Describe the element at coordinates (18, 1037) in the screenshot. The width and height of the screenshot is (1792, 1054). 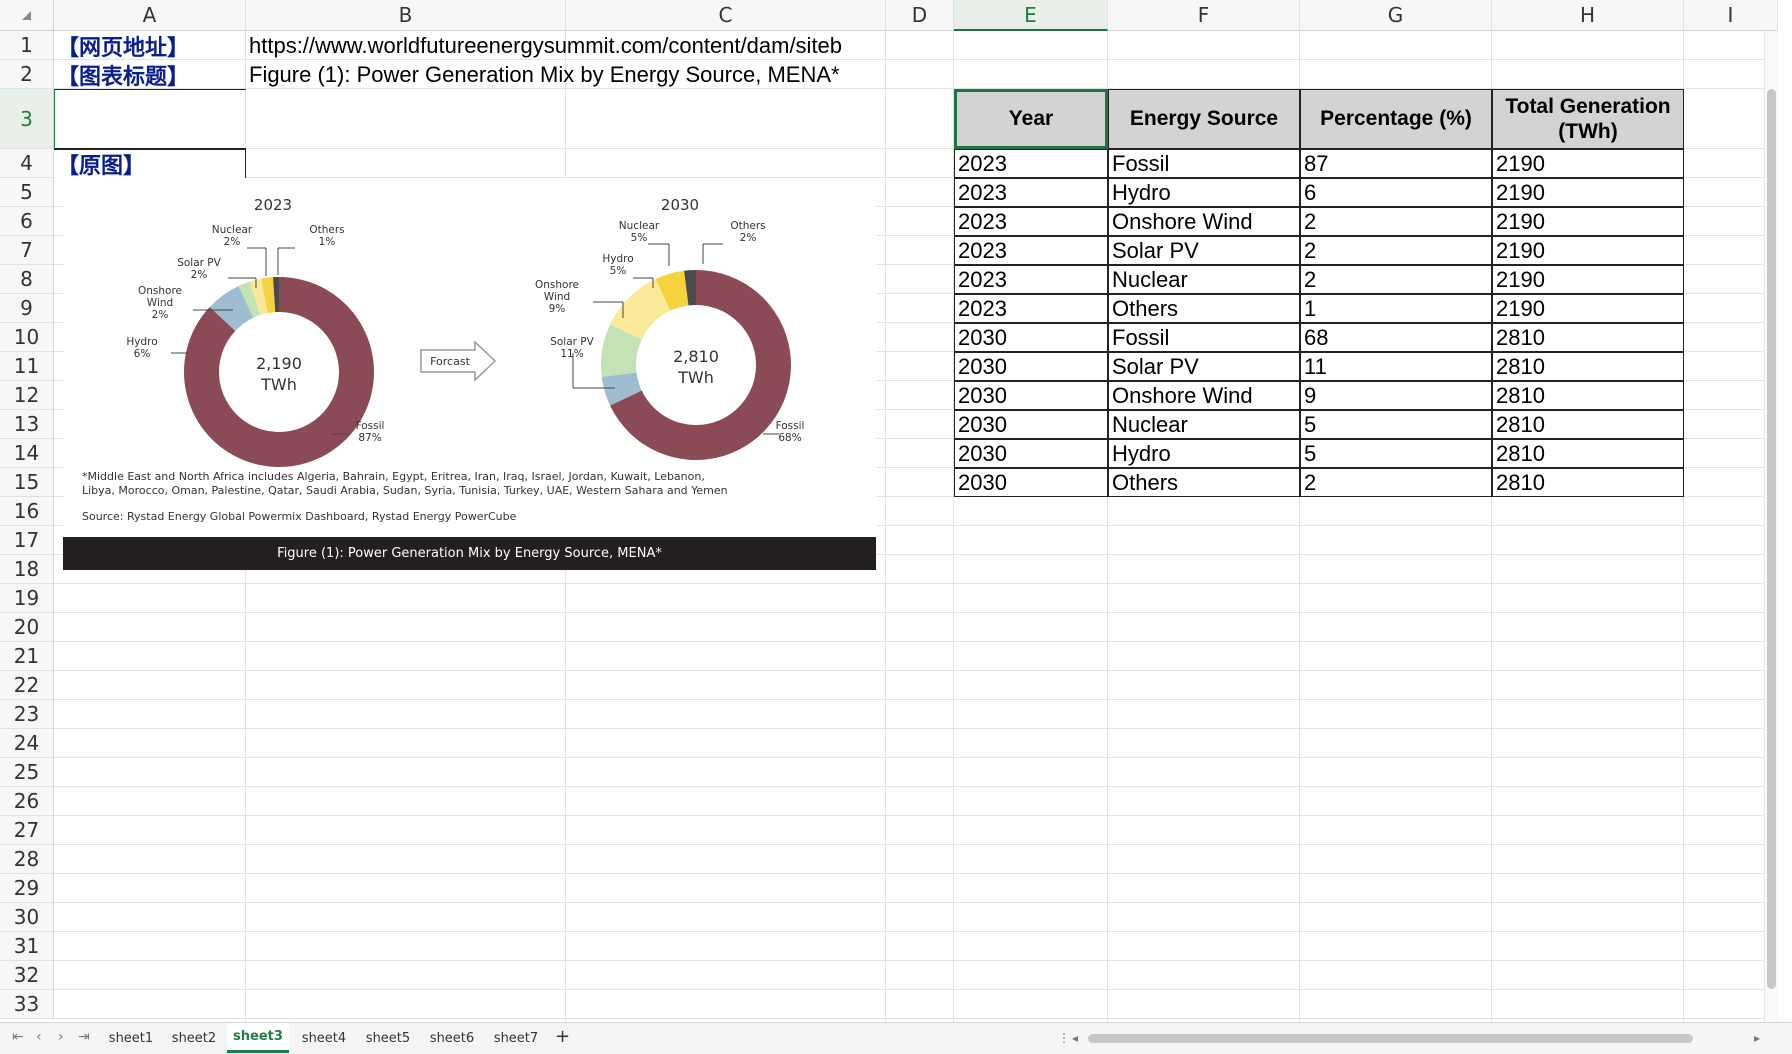
I see `first-sheet-icon: ⇤` at that location.